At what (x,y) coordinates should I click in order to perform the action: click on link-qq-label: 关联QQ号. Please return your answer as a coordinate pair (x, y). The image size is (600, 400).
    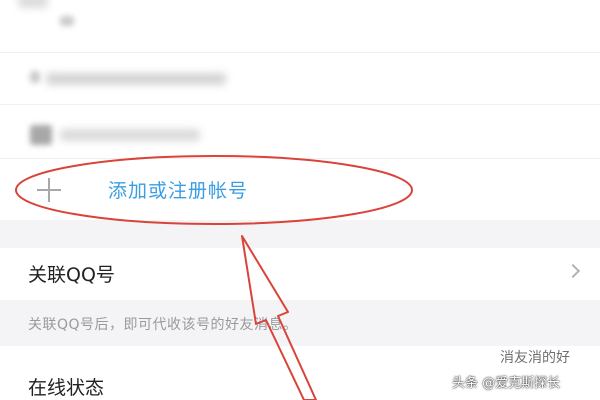
    Looking at the image, I should click on (71, 275).